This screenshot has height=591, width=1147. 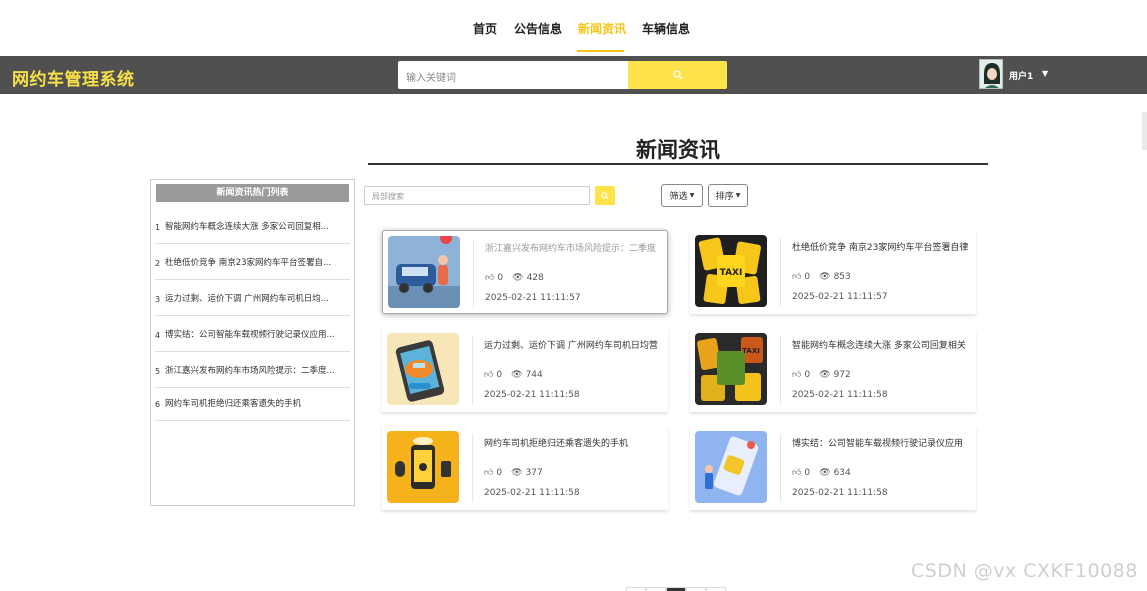 I want to click on view-count: 634, so click(x=842, y=473).